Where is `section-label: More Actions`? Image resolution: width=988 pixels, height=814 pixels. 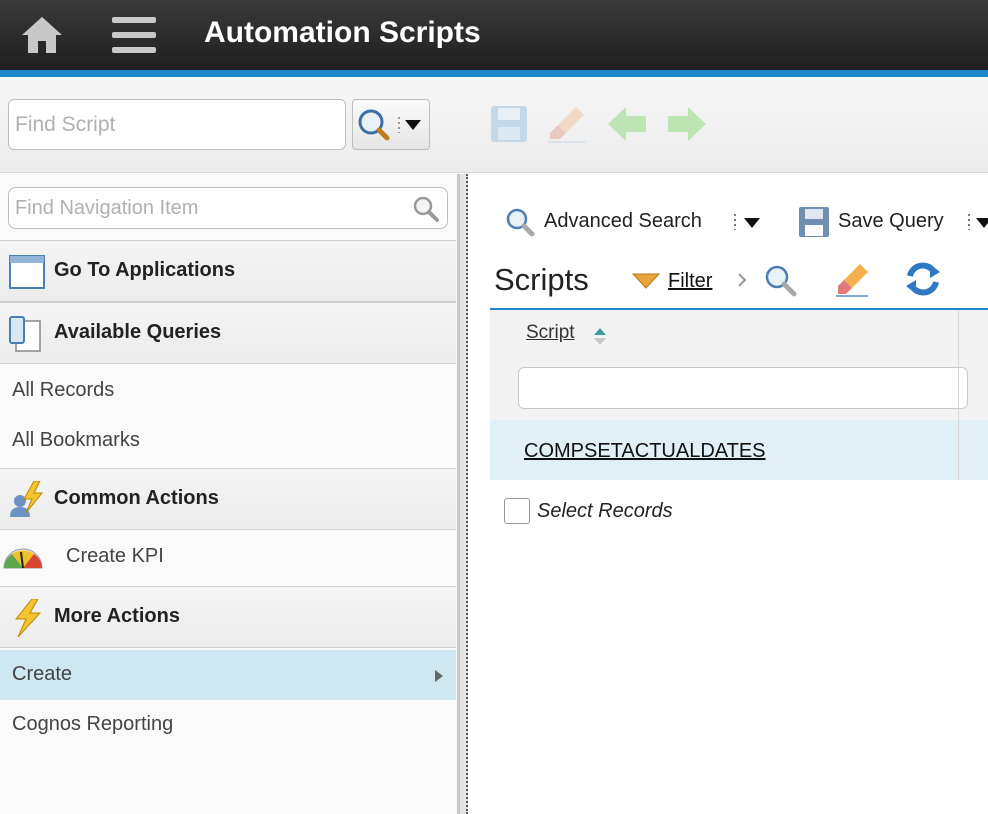 section-label: More Actions is located at coordinates (117, 616).